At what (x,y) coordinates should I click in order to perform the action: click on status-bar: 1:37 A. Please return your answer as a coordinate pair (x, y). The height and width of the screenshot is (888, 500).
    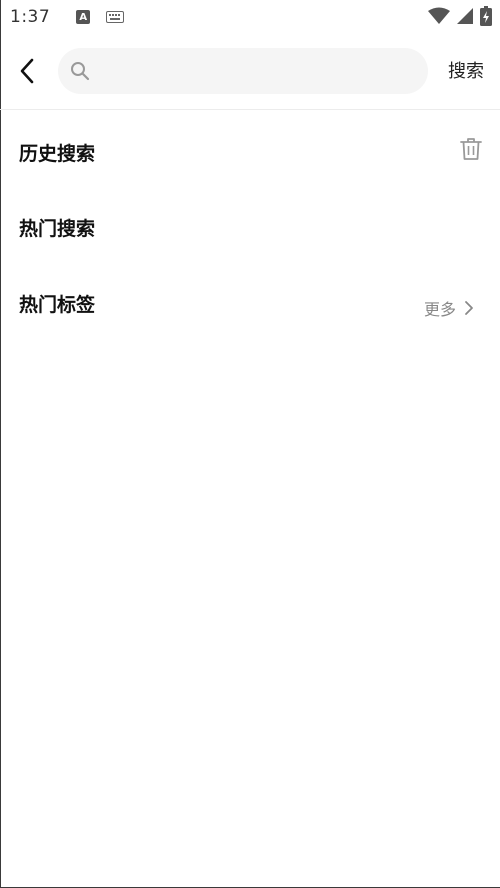
    Looking at the image, I should click on (250, 17).